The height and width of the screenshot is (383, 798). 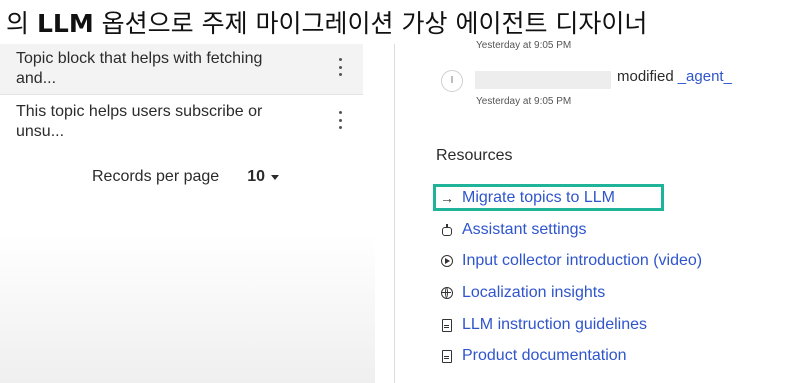 What do you see at coordinates (370, 23) in the screenshot?
I see `caption-suffix: 옵션으로 주제 마이그레이션 가상 에이전트 디자이너` at bounding box center [370, 23].